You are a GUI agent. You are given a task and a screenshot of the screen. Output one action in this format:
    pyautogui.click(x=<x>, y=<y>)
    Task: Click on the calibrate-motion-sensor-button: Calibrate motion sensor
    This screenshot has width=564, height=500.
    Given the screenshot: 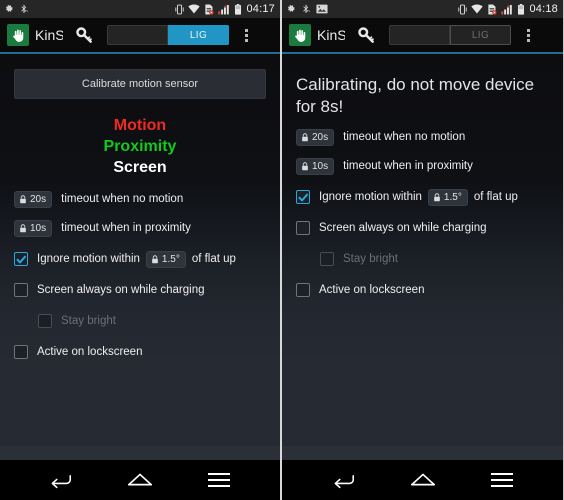 What is the action you would take?
    pyautogui.click(x=140, y=84)
    